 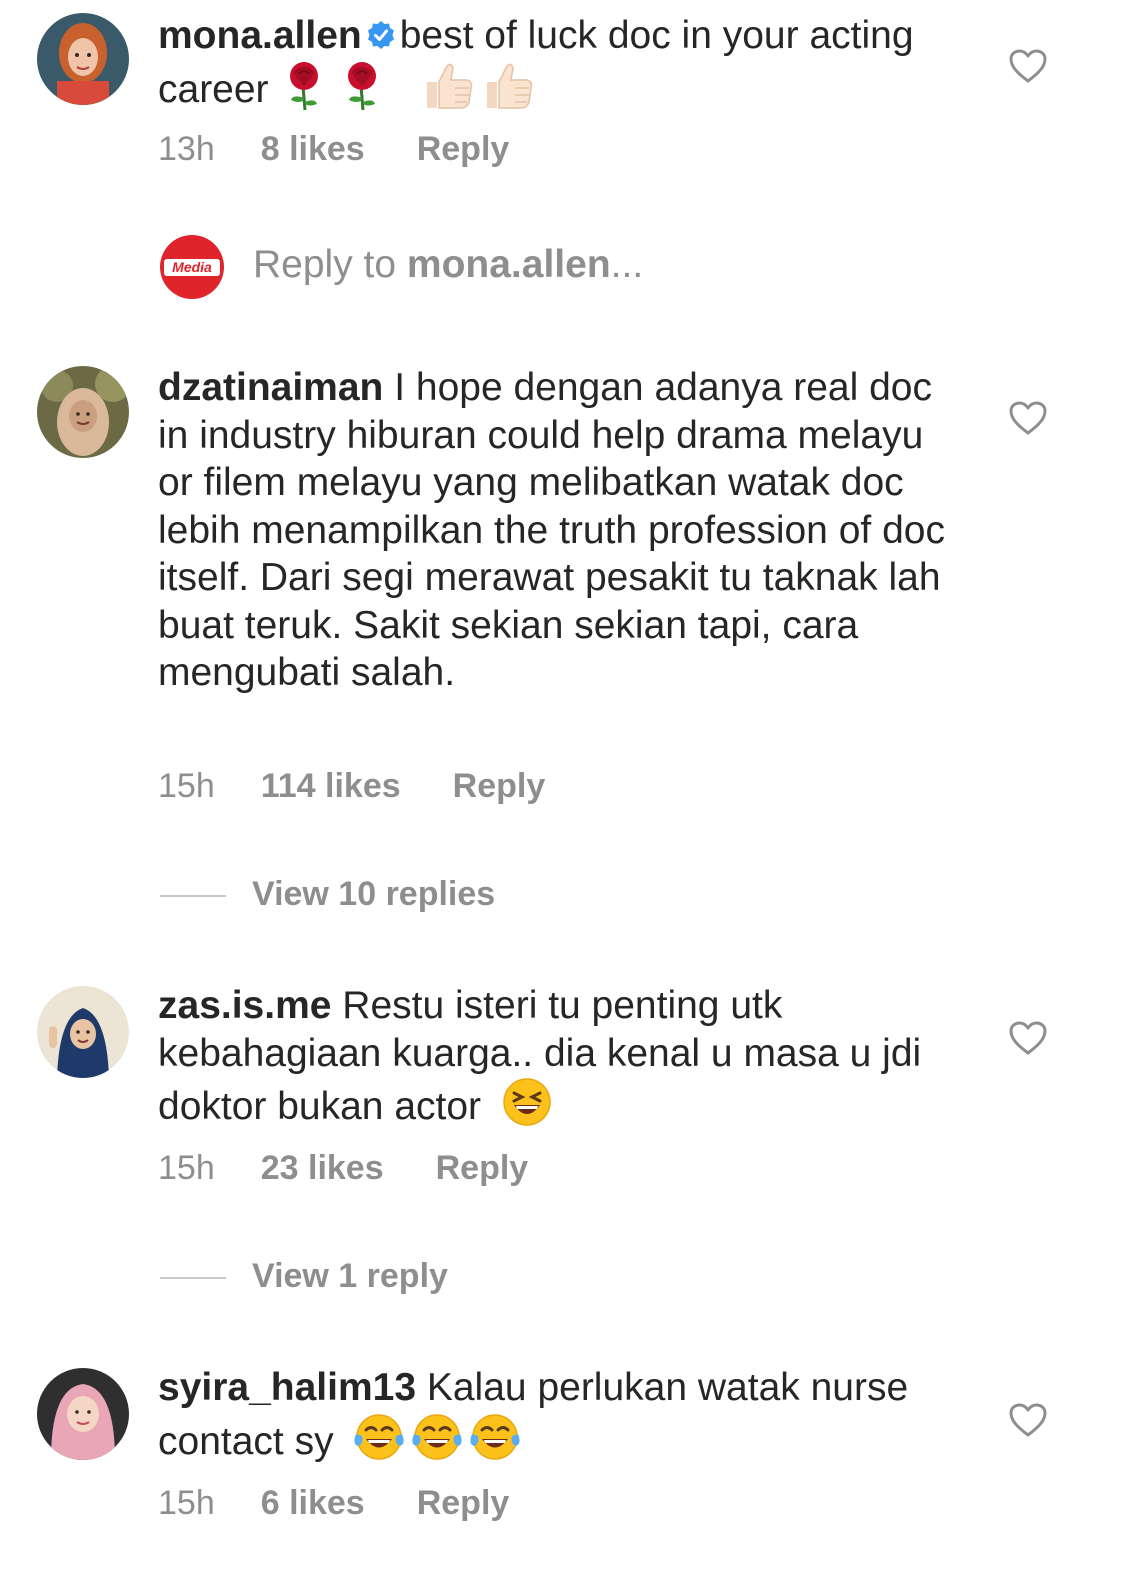 I want to click on comment-meta: 15h 23 likes Reply, so click(x=343, y=1168).